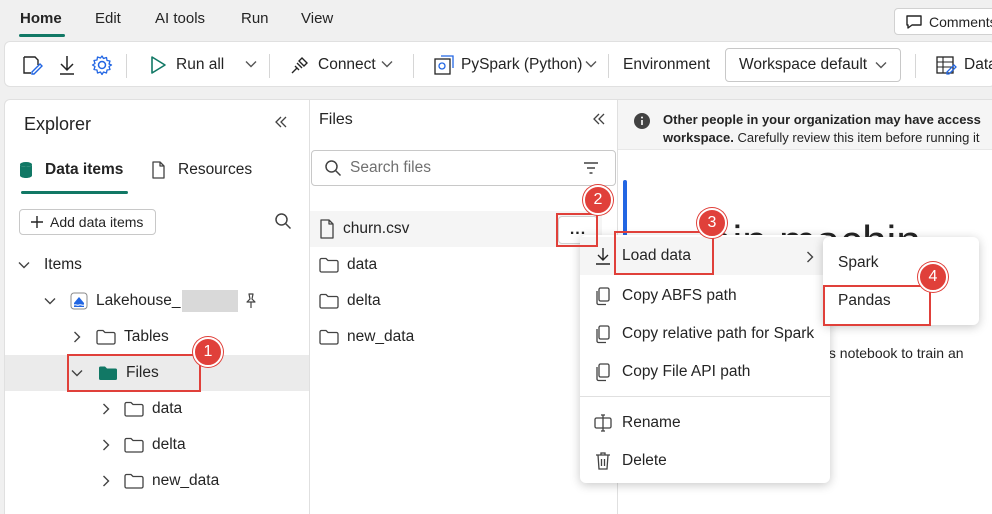  I want to click on collapse-files-icon, so click(599, 119).